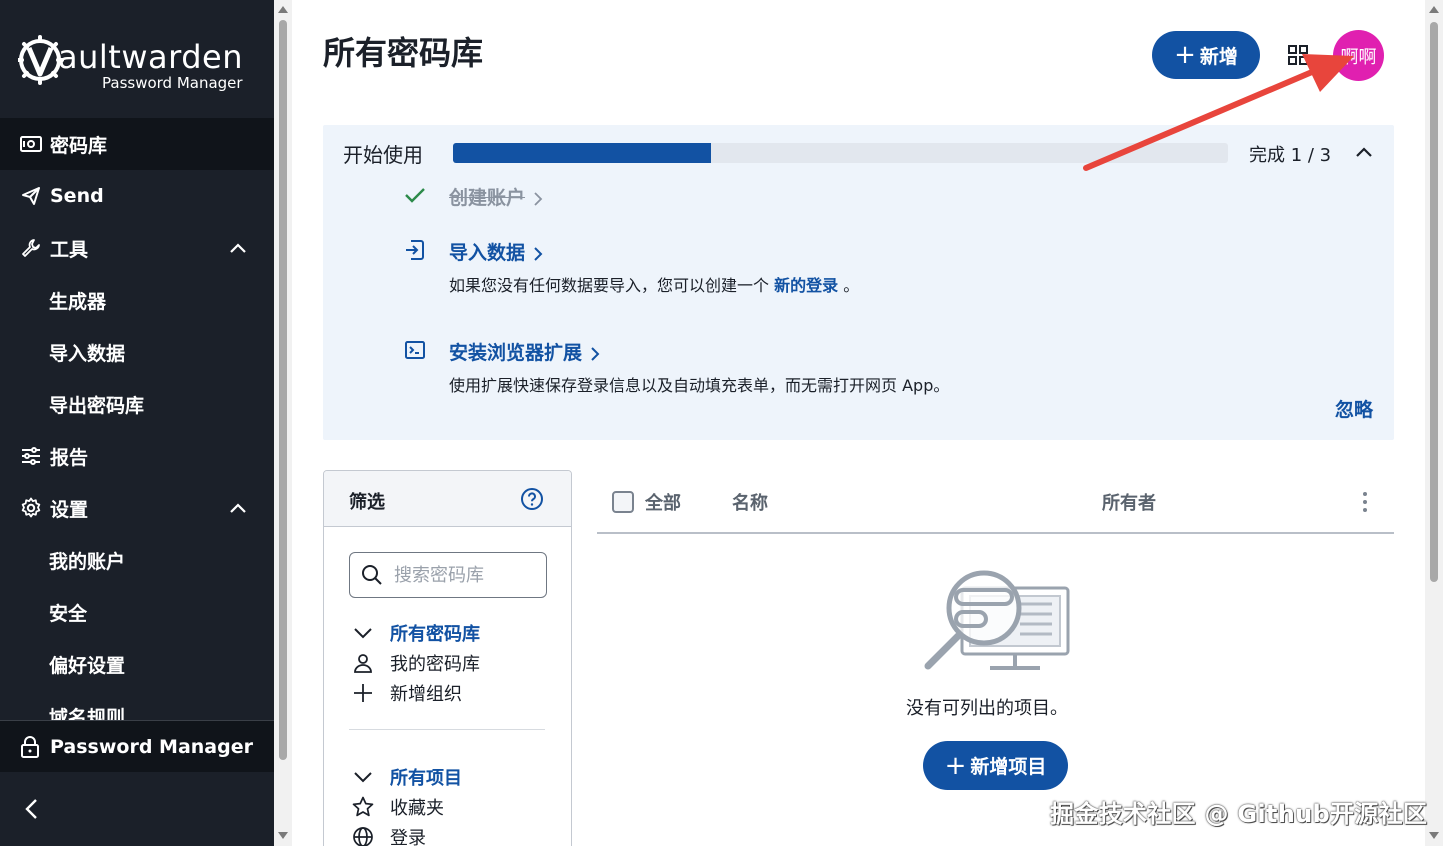 This screenshot has height=846, width=1443. I want to click on sidebar-item-label: 偏好设置, so click(87, 665).